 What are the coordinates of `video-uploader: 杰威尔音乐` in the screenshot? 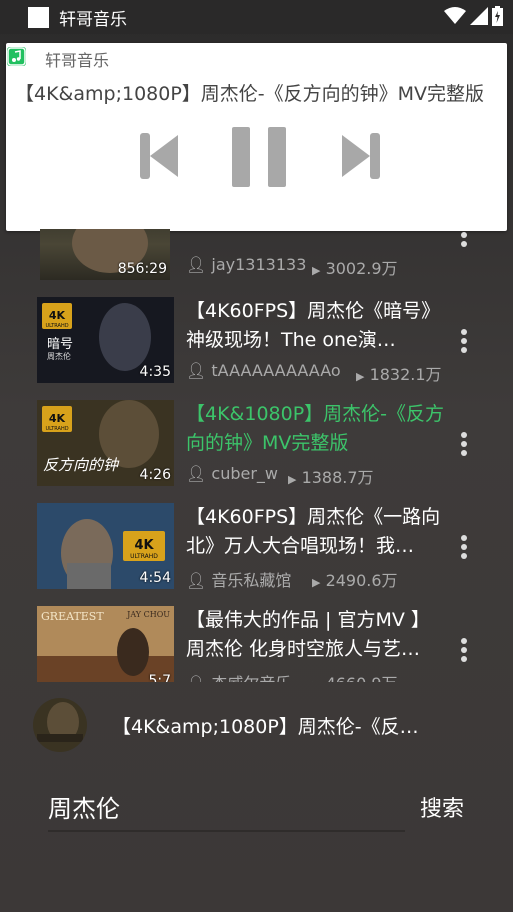 It's located at (251, 678).